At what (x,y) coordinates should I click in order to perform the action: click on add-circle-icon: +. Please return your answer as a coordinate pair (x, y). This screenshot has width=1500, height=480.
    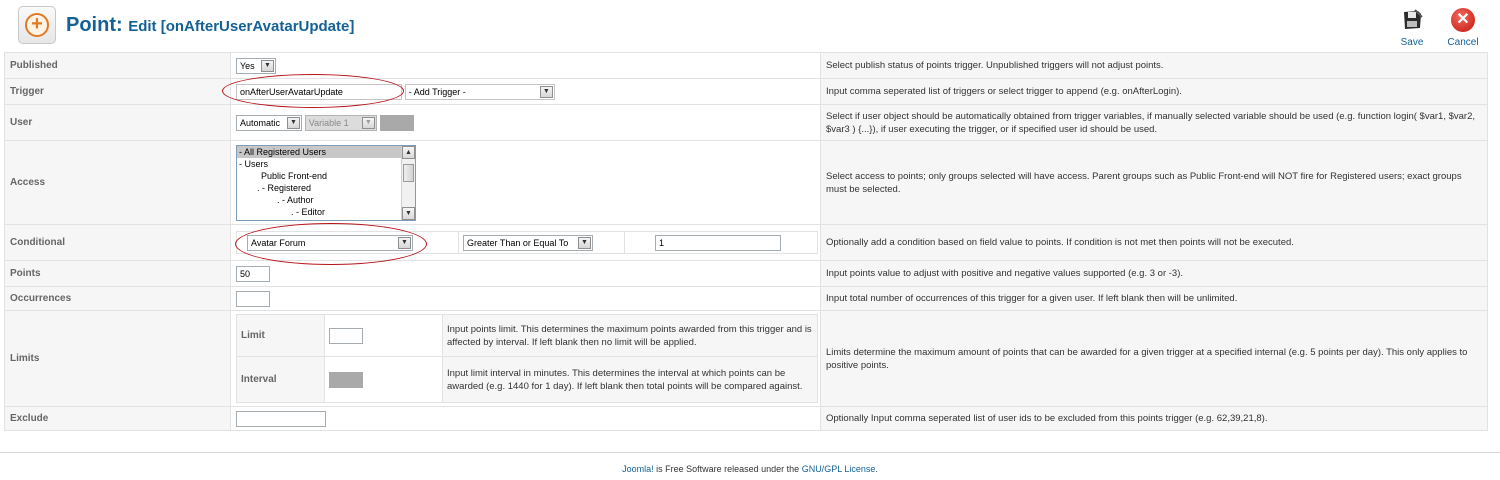
    Looking at the image, I should click on (37, 25).